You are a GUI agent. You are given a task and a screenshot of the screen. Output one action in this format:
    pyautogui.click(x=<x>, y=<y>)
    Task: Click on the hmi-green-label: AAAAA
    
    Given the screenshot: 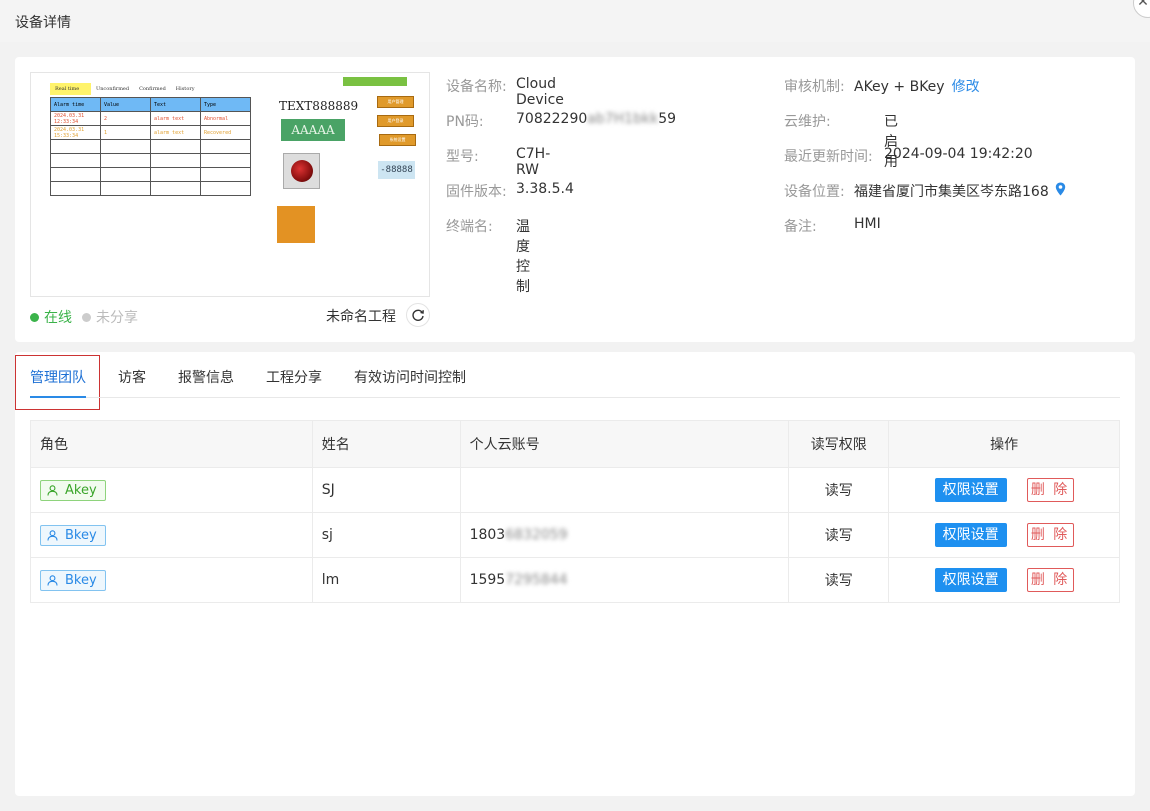 What is the action you would take?
    pyautogui.click(x=313, y=130)
    